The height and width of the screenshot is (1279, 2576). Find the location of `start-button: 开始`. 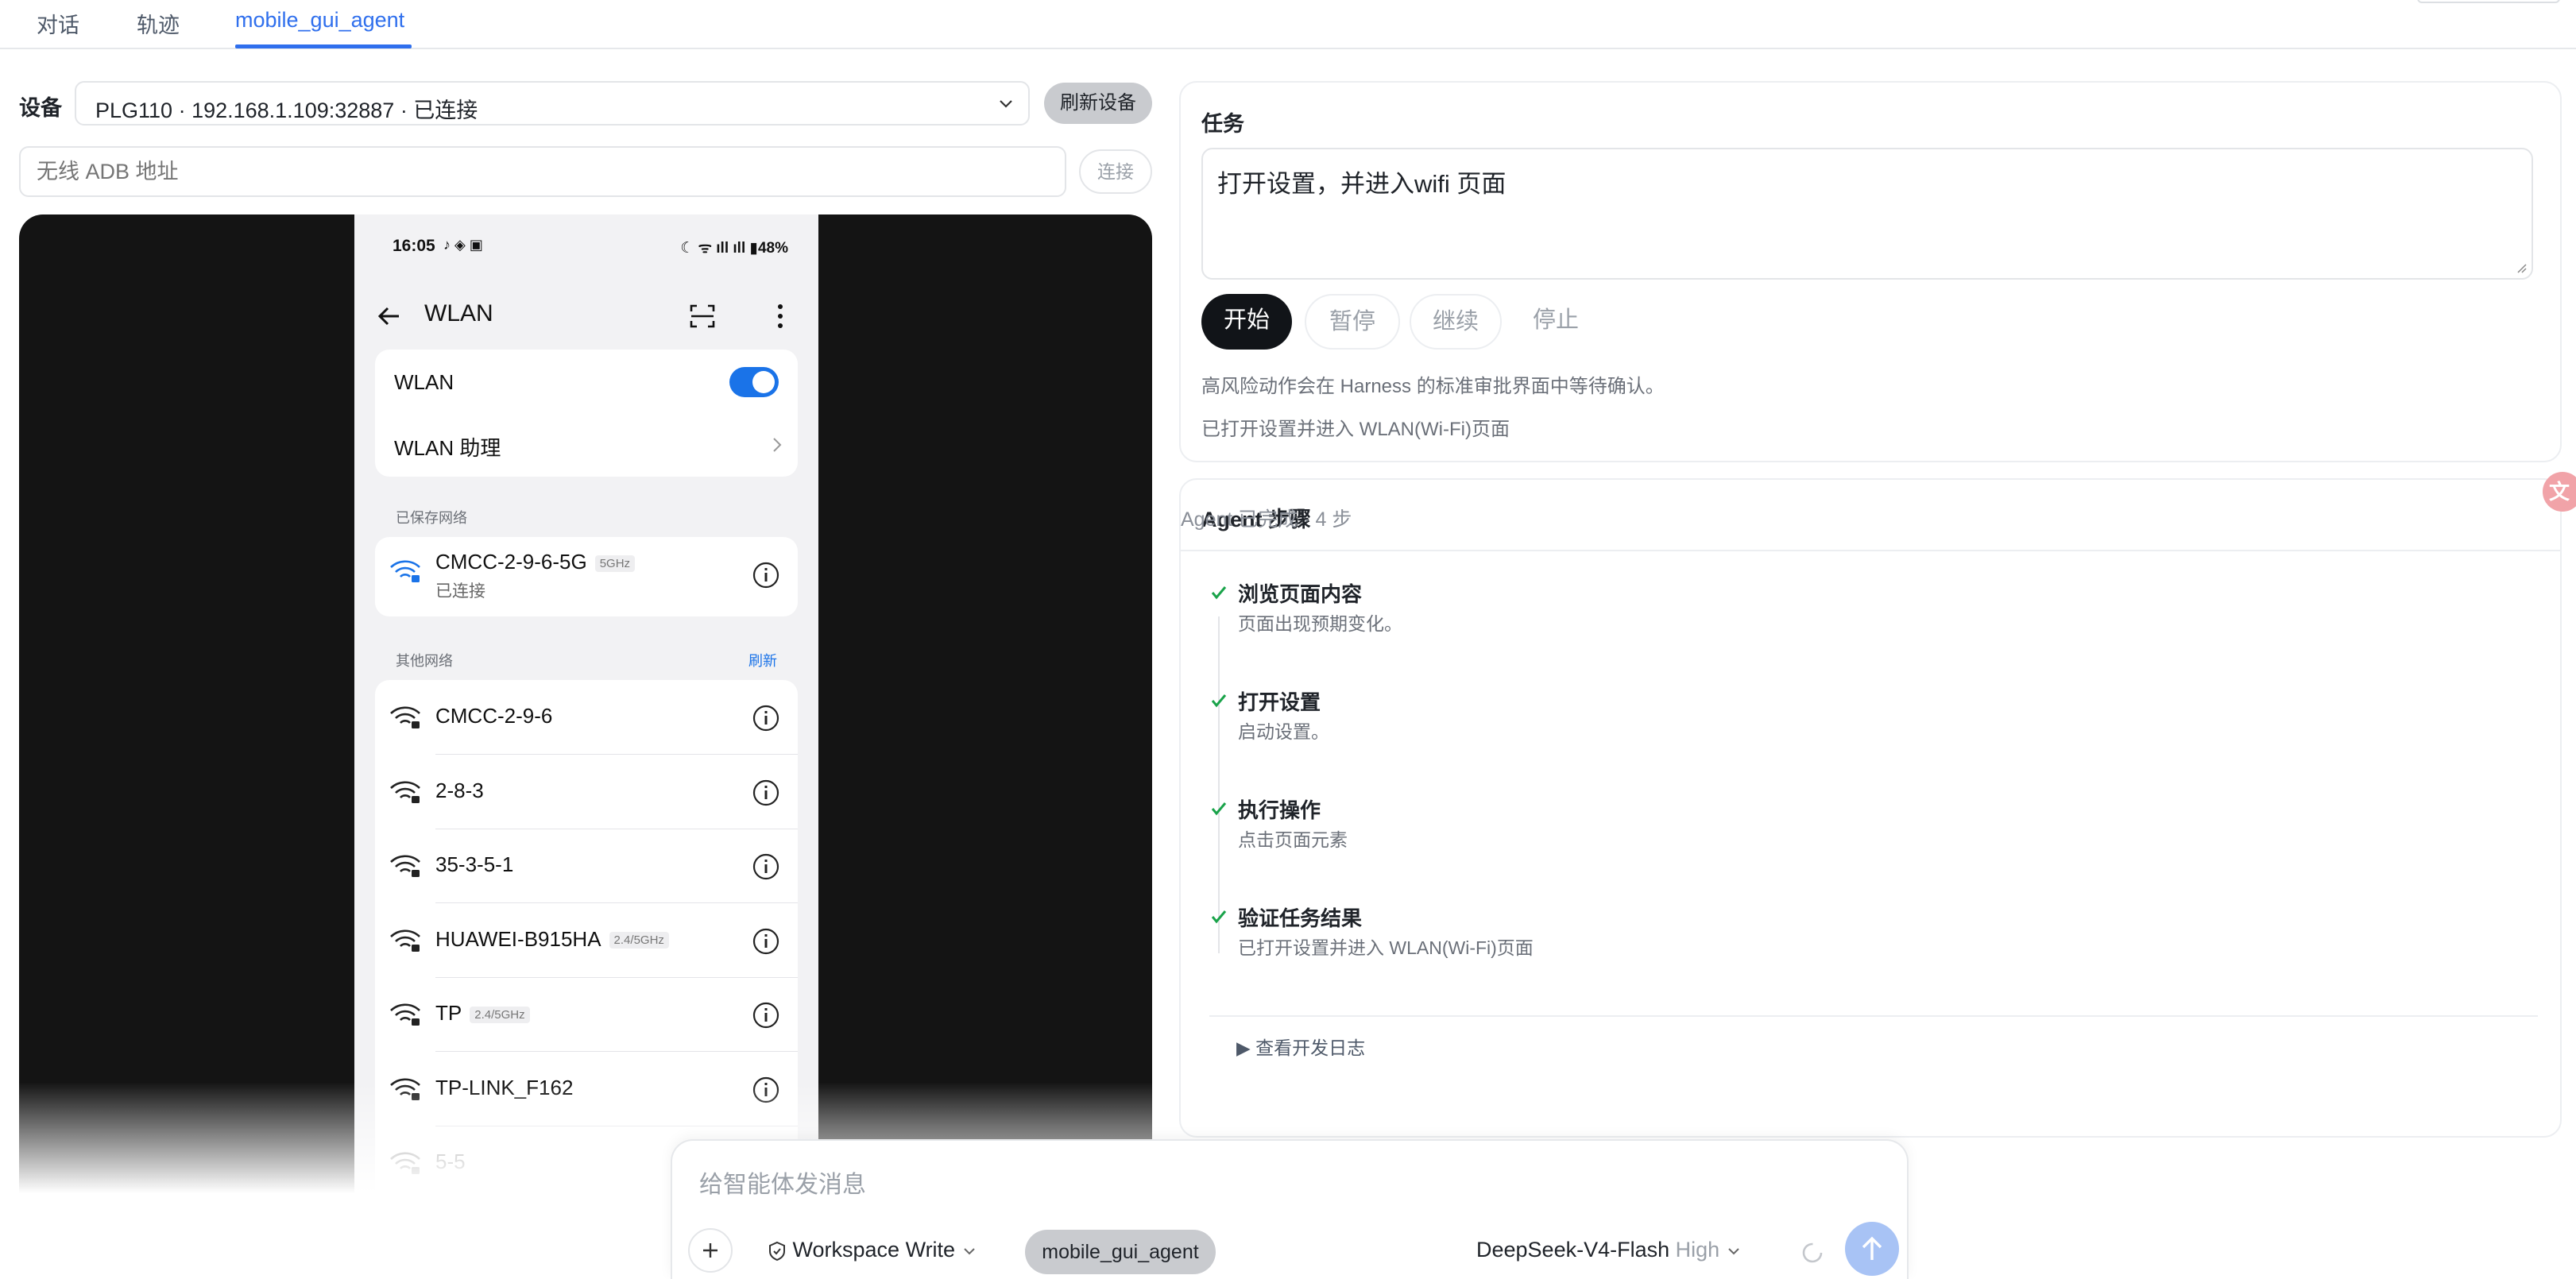

start-button: 开始 is located at coordinates (1246, 322).